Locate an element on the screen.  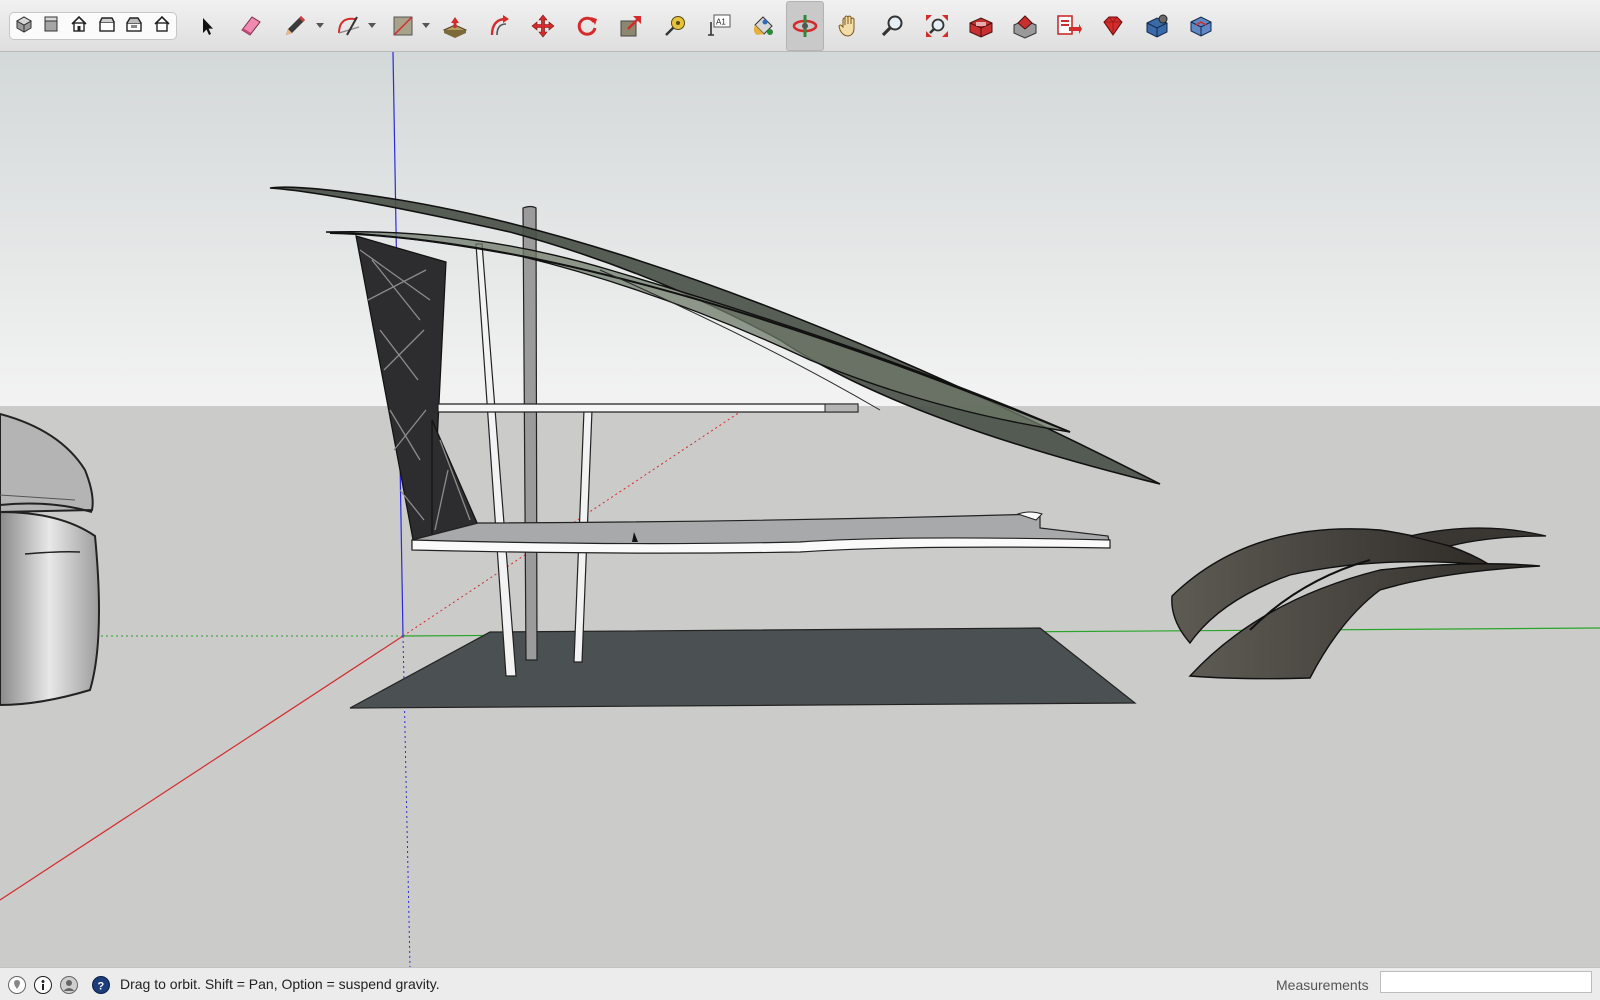
arc-icon is located at coordinates (349, 26).